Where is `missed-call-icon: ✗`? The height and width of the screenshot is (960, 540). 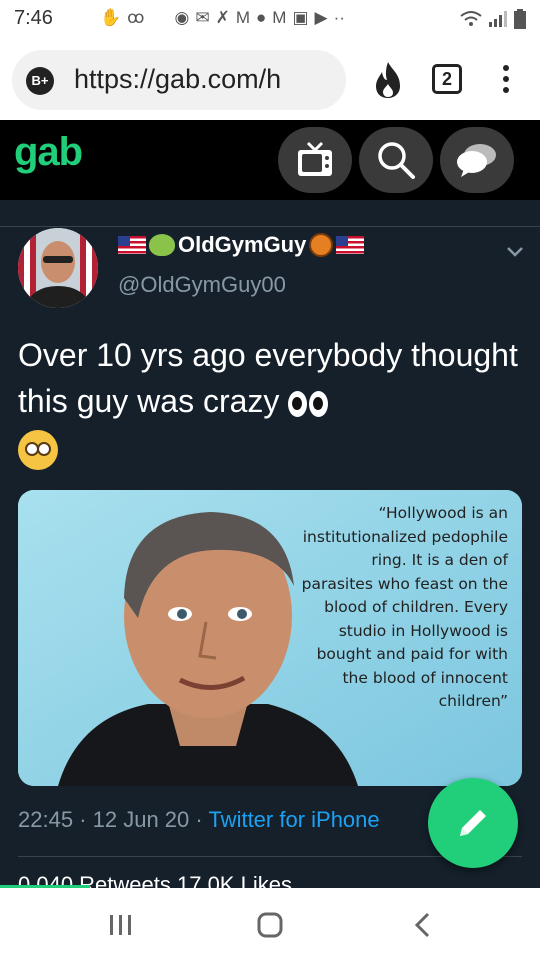 missed-call-icon: ✗ is located at coordinates (222, 17).